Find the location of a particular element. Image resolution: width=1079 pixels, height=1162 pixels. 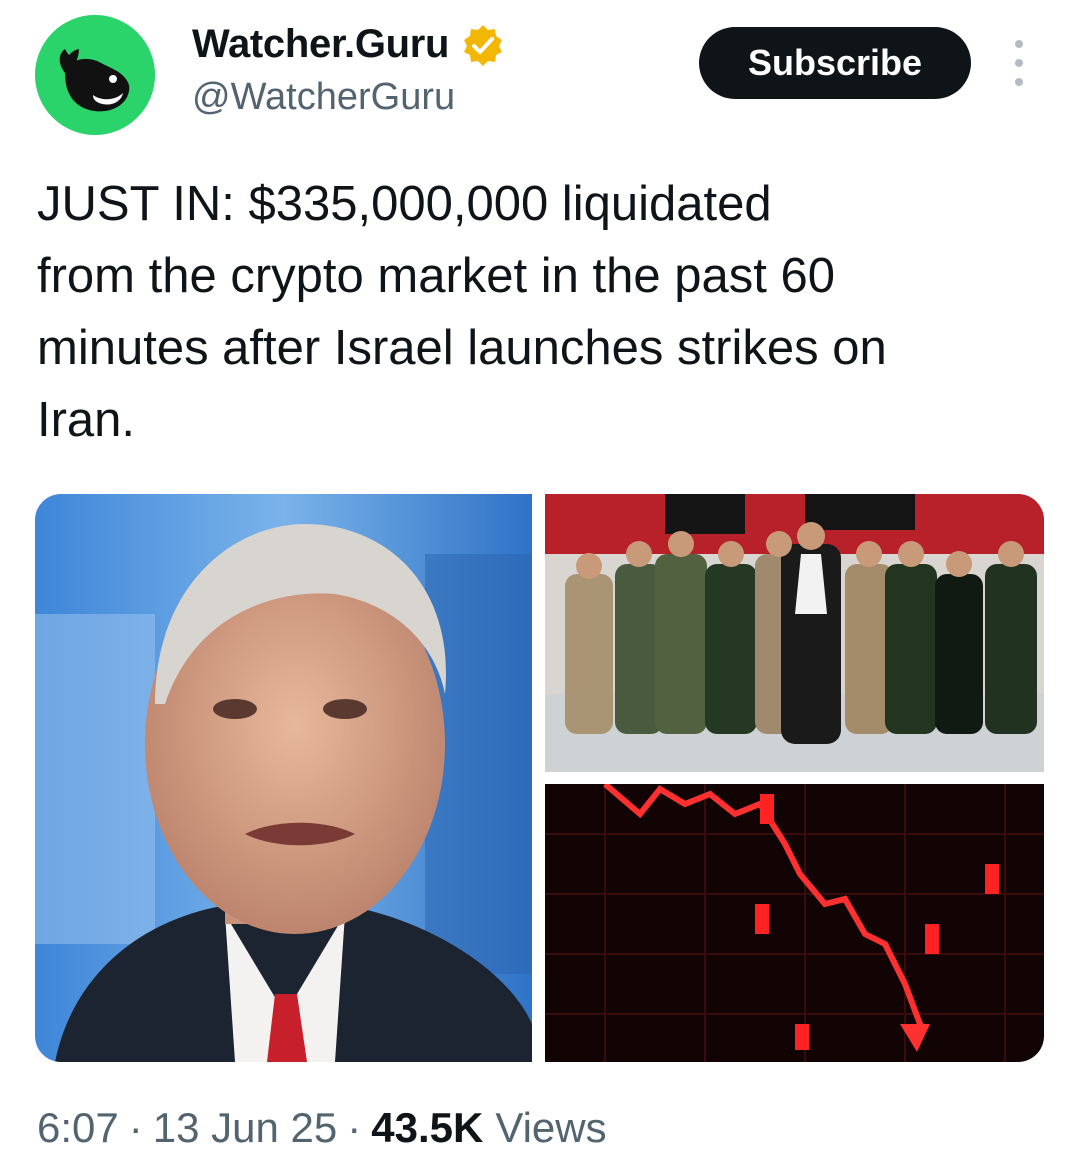

views-label: Views is located at coordinates (551, 1127).